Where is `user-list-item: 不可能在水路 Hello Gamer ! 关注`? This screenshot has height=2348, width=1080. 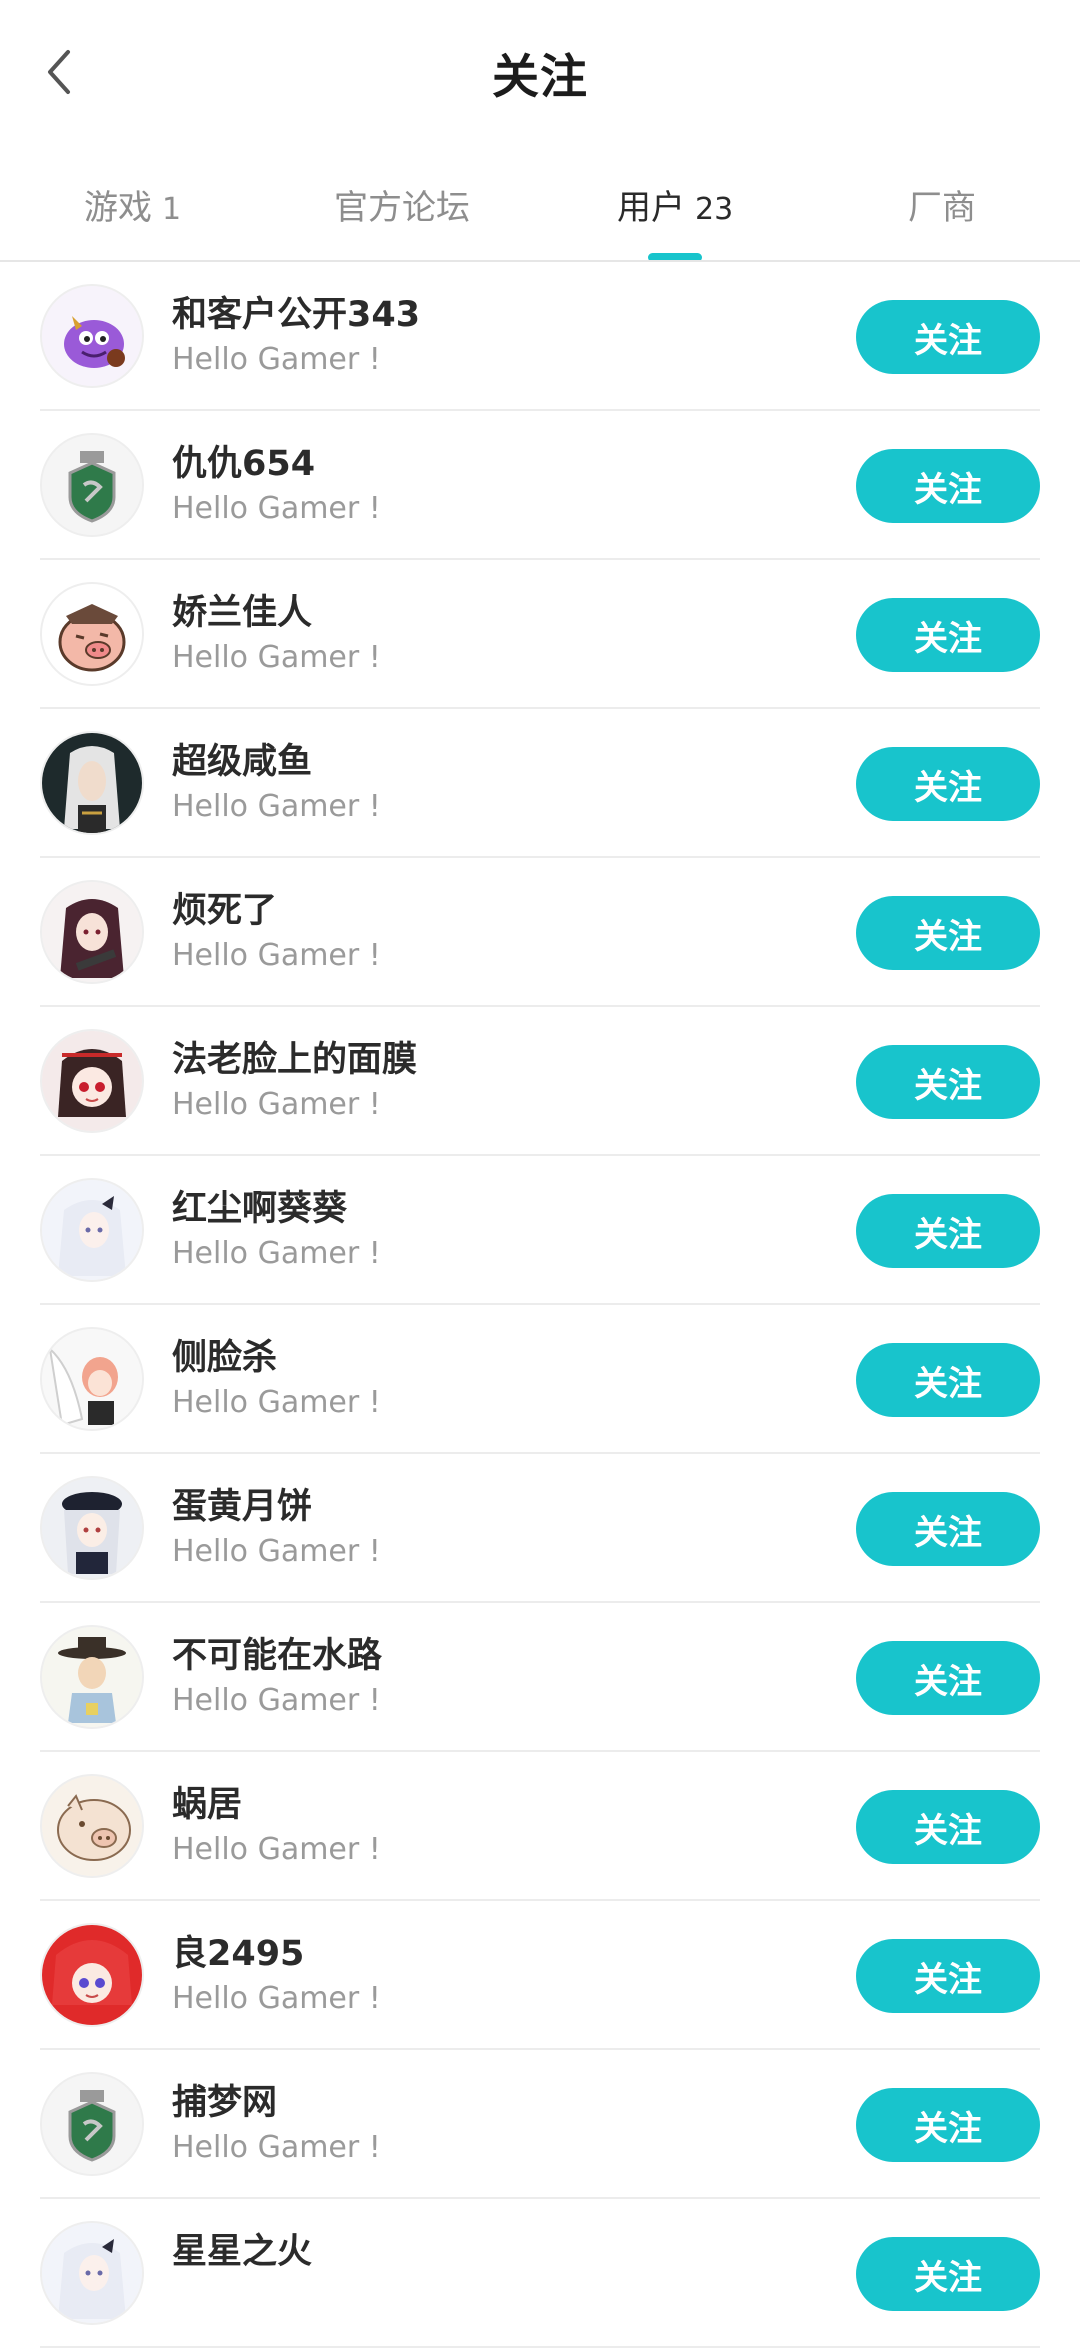 user-list-item: 不可能在水路 Hello Gamer ! 关注 is located at coordinates (540, 1677).